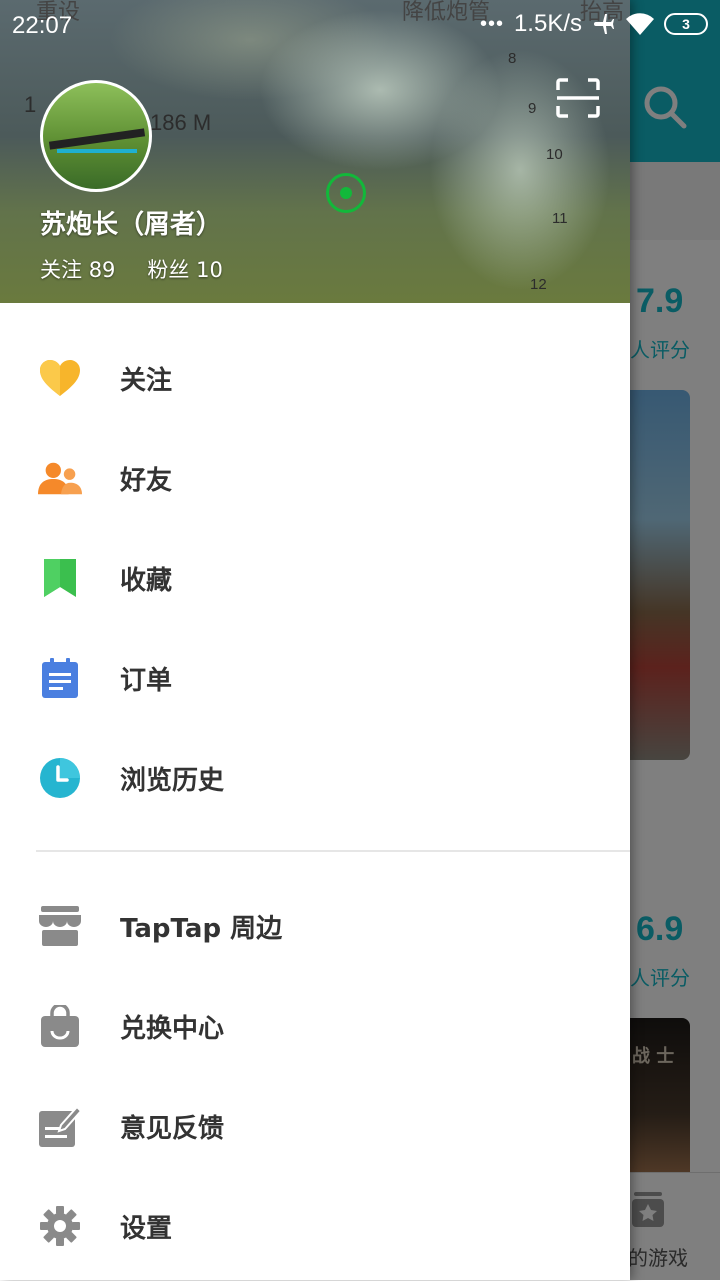 The image size is (720, 1281). I want to click on menu-item-friends: 好友, so click(315, 478).